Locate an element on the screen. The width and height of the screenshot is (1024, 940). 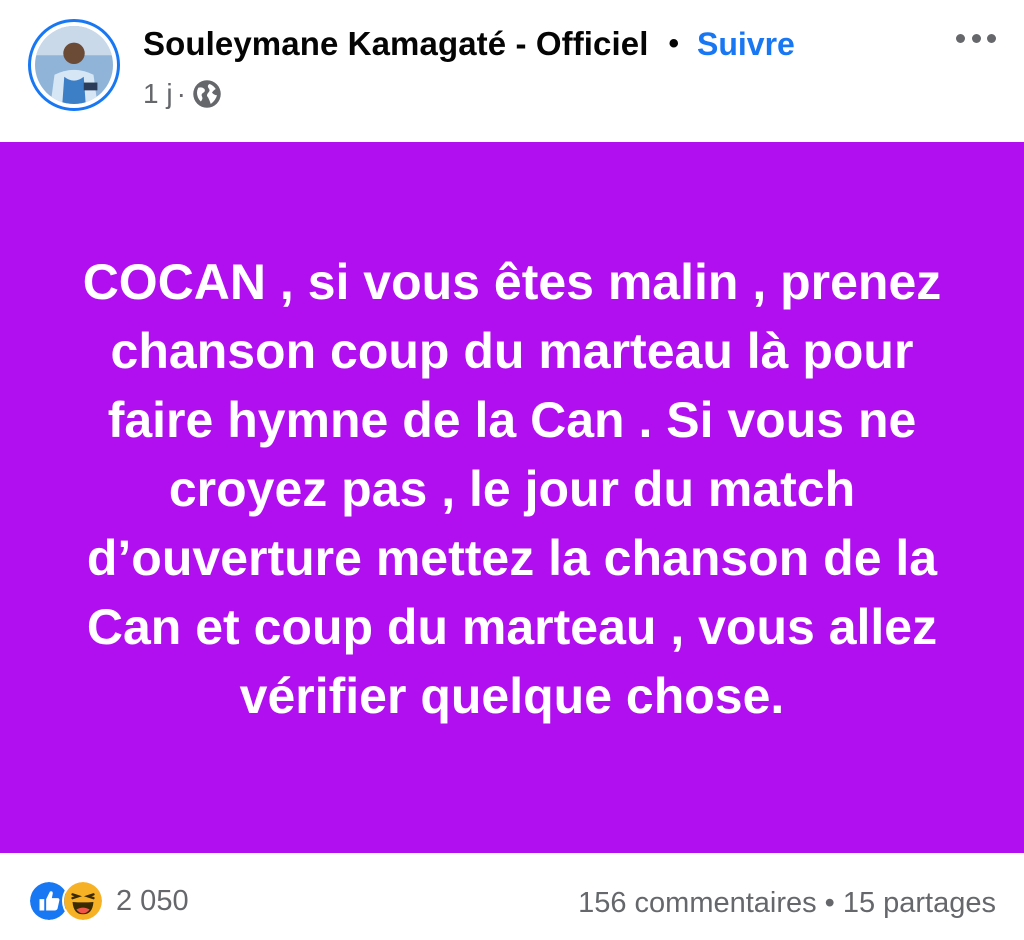
shares-count-link: 15 partages is located at coordinates (919, 903).